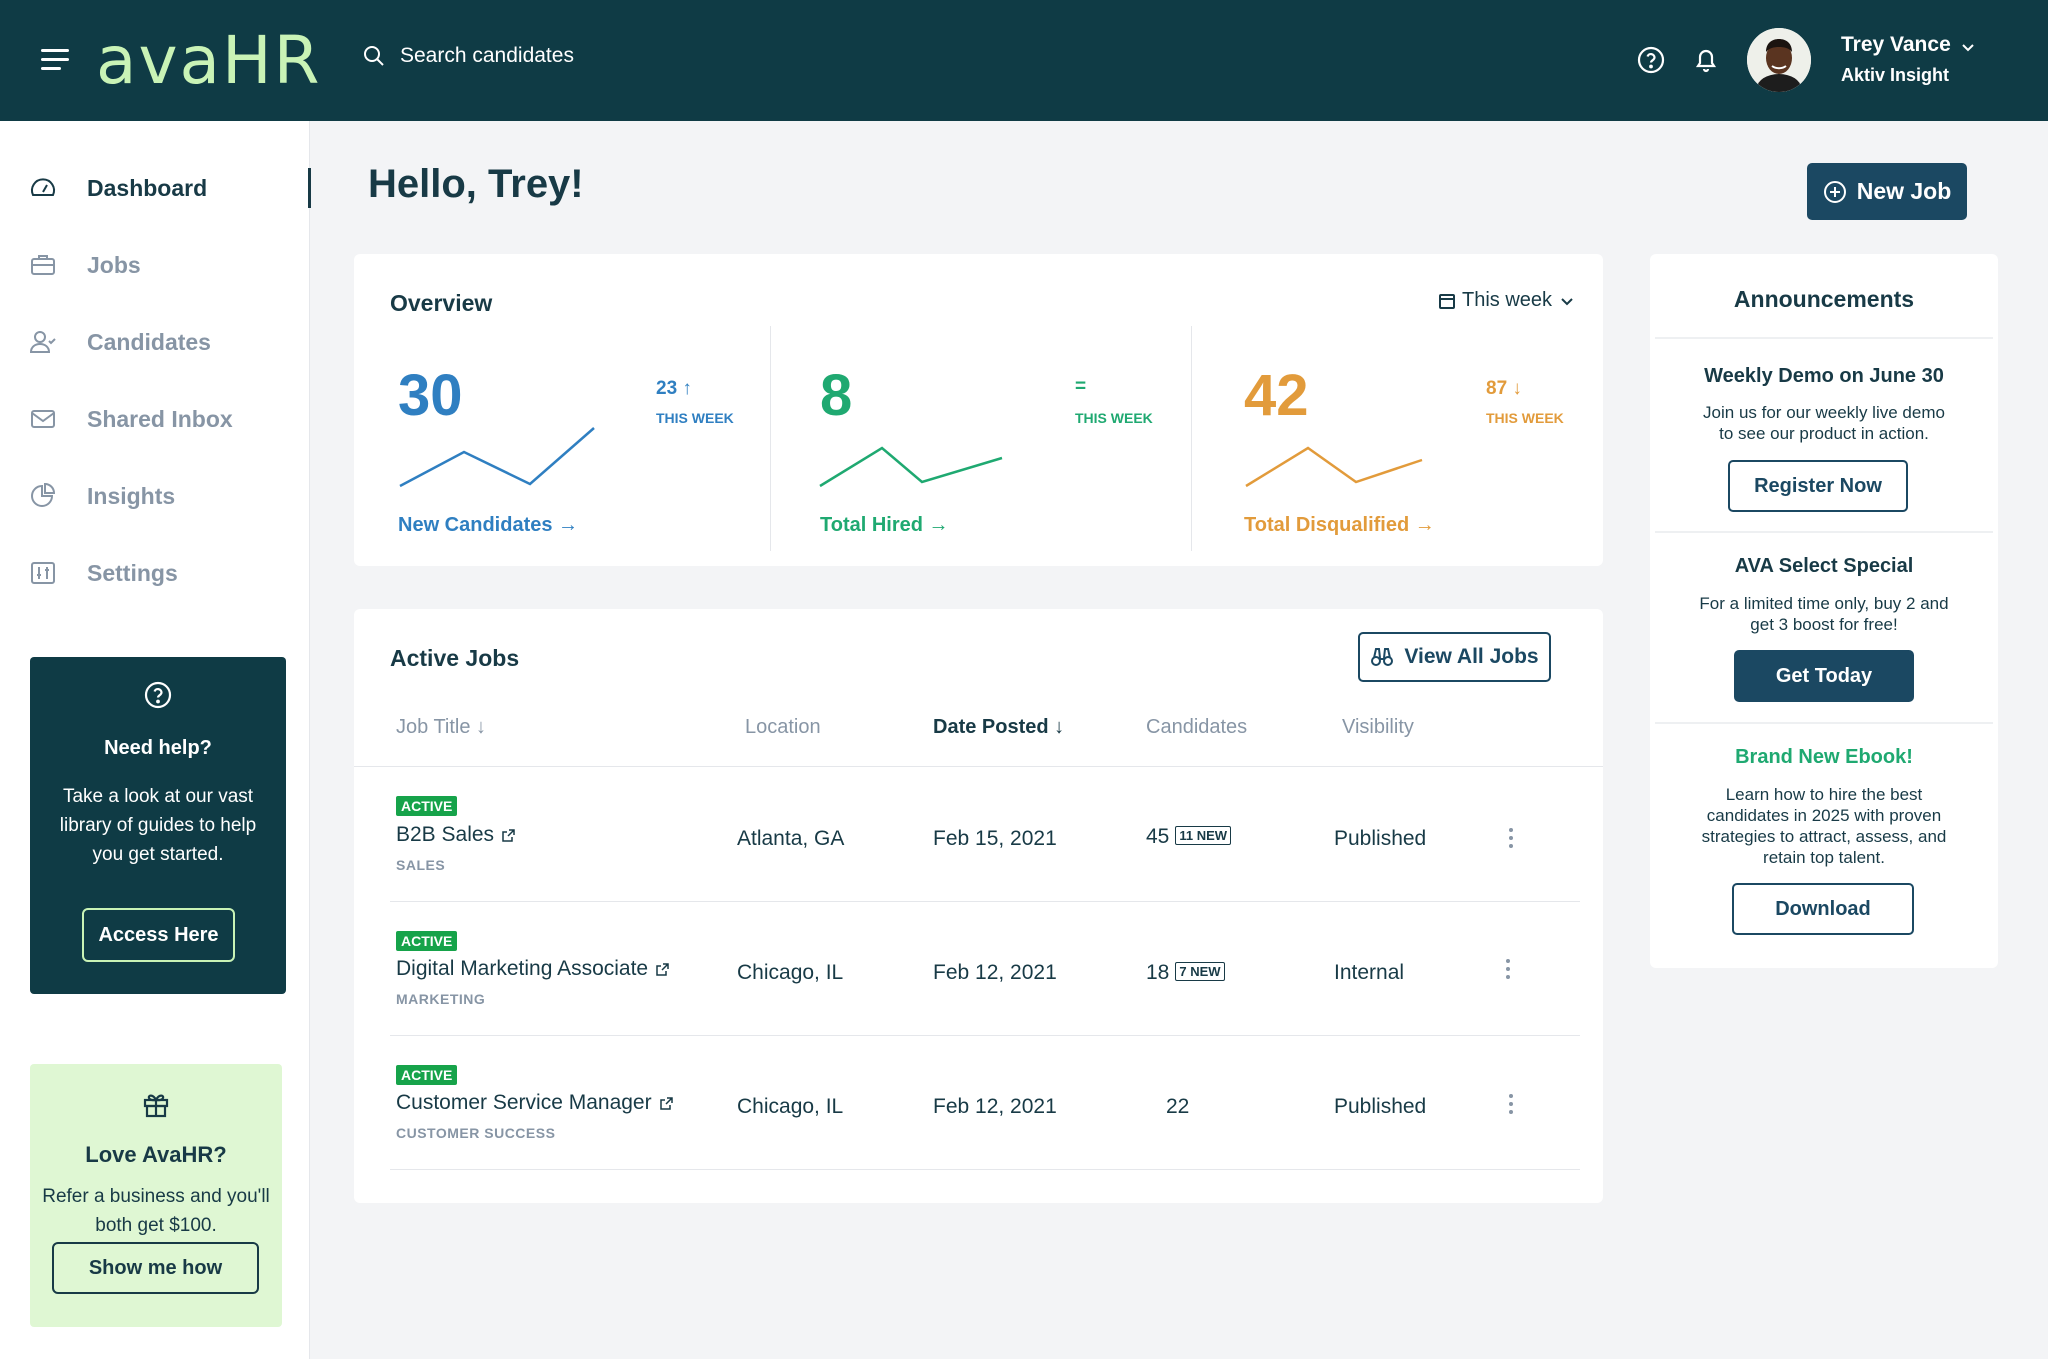  I want to click on job-title-label: Digital Marketing Associate, so click(522, 968).